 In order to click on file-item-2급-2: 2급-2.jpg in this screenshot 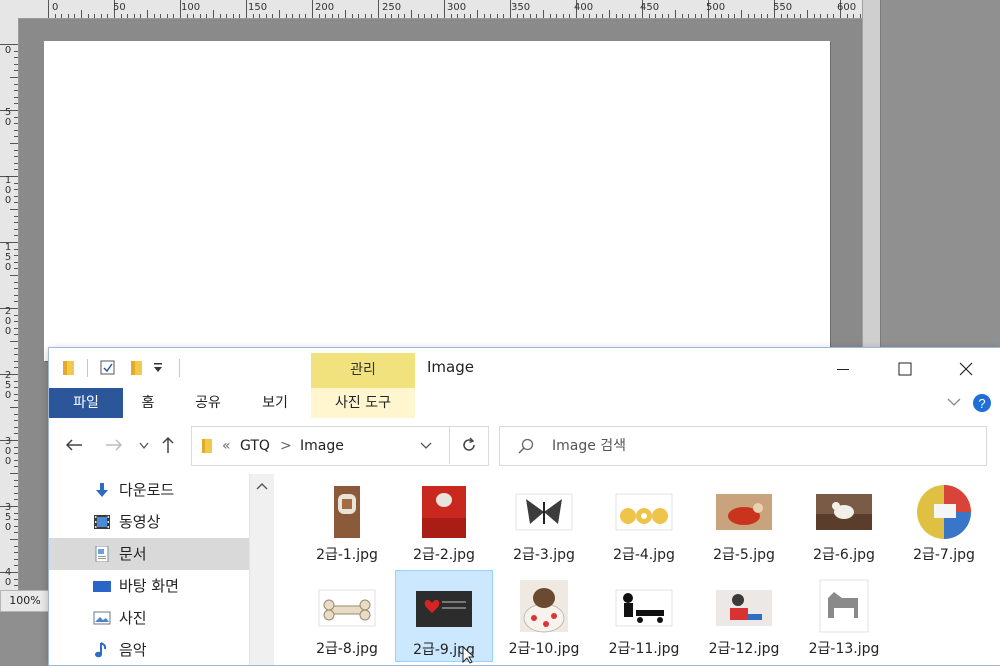, I will do `click(444, 521)`.